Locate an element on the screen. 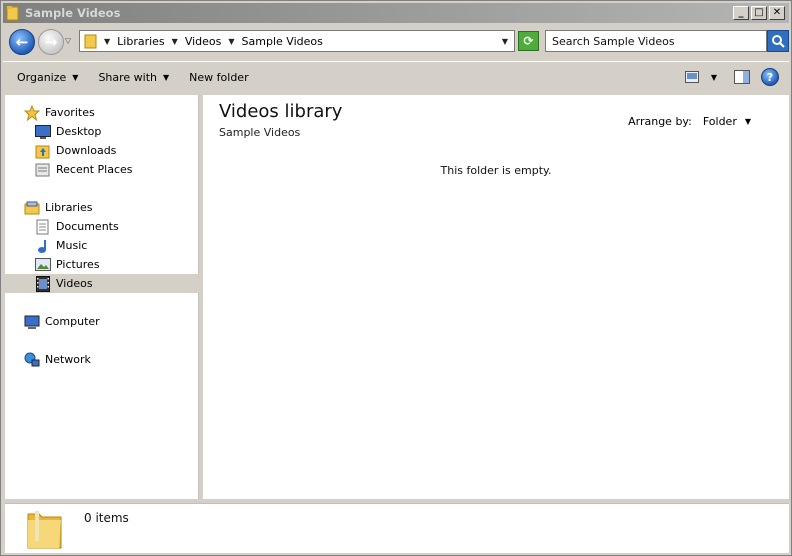 The image size is (792, 556). arrange-by-dropdown: Folder is located at coordinates (720, 121).